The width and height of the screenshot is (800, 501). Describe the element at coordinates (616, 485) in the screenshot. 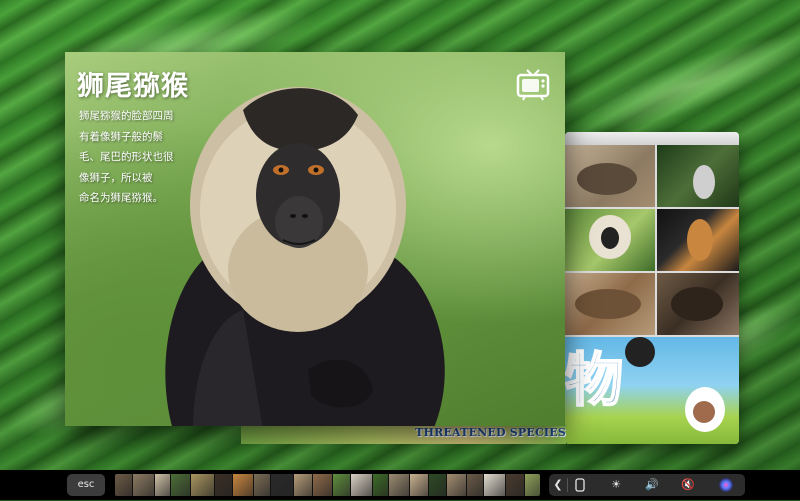

I see `brightness-icon: ☀` at that location.